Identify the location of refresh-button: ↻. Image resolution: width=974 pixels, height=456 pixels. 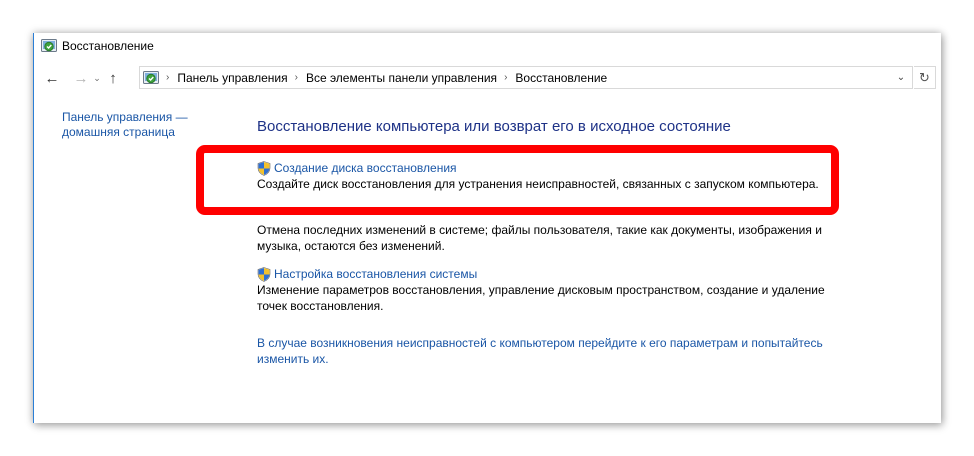
(925, 77).